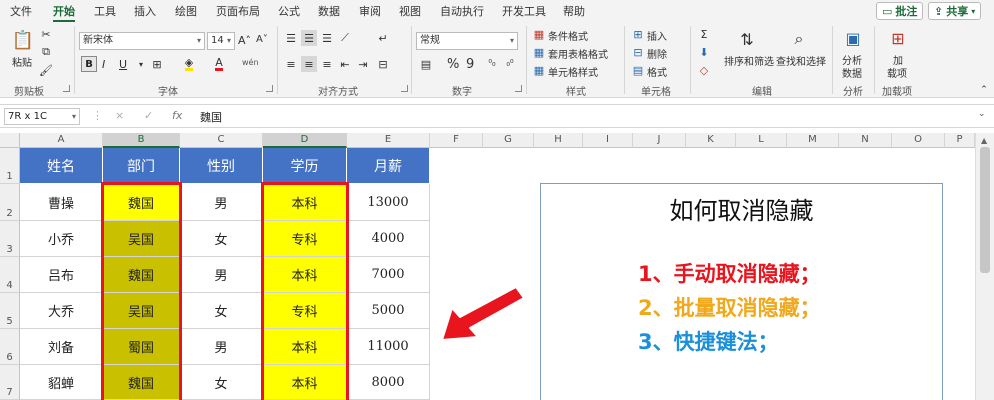 This screenshot has height=400, width=994. I want to click on italic-button: I, so click(103, 64).